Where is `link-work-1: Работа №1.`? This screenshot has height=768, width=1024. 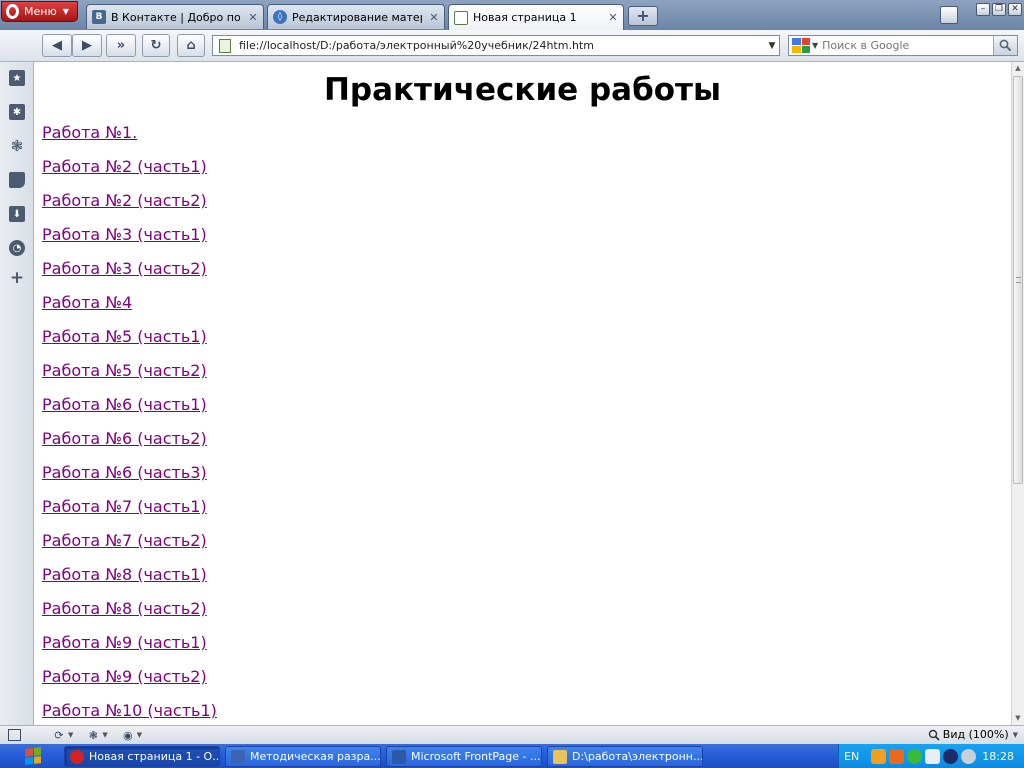 link-work-1: Работа №1. is located at coordinates (129, 139).